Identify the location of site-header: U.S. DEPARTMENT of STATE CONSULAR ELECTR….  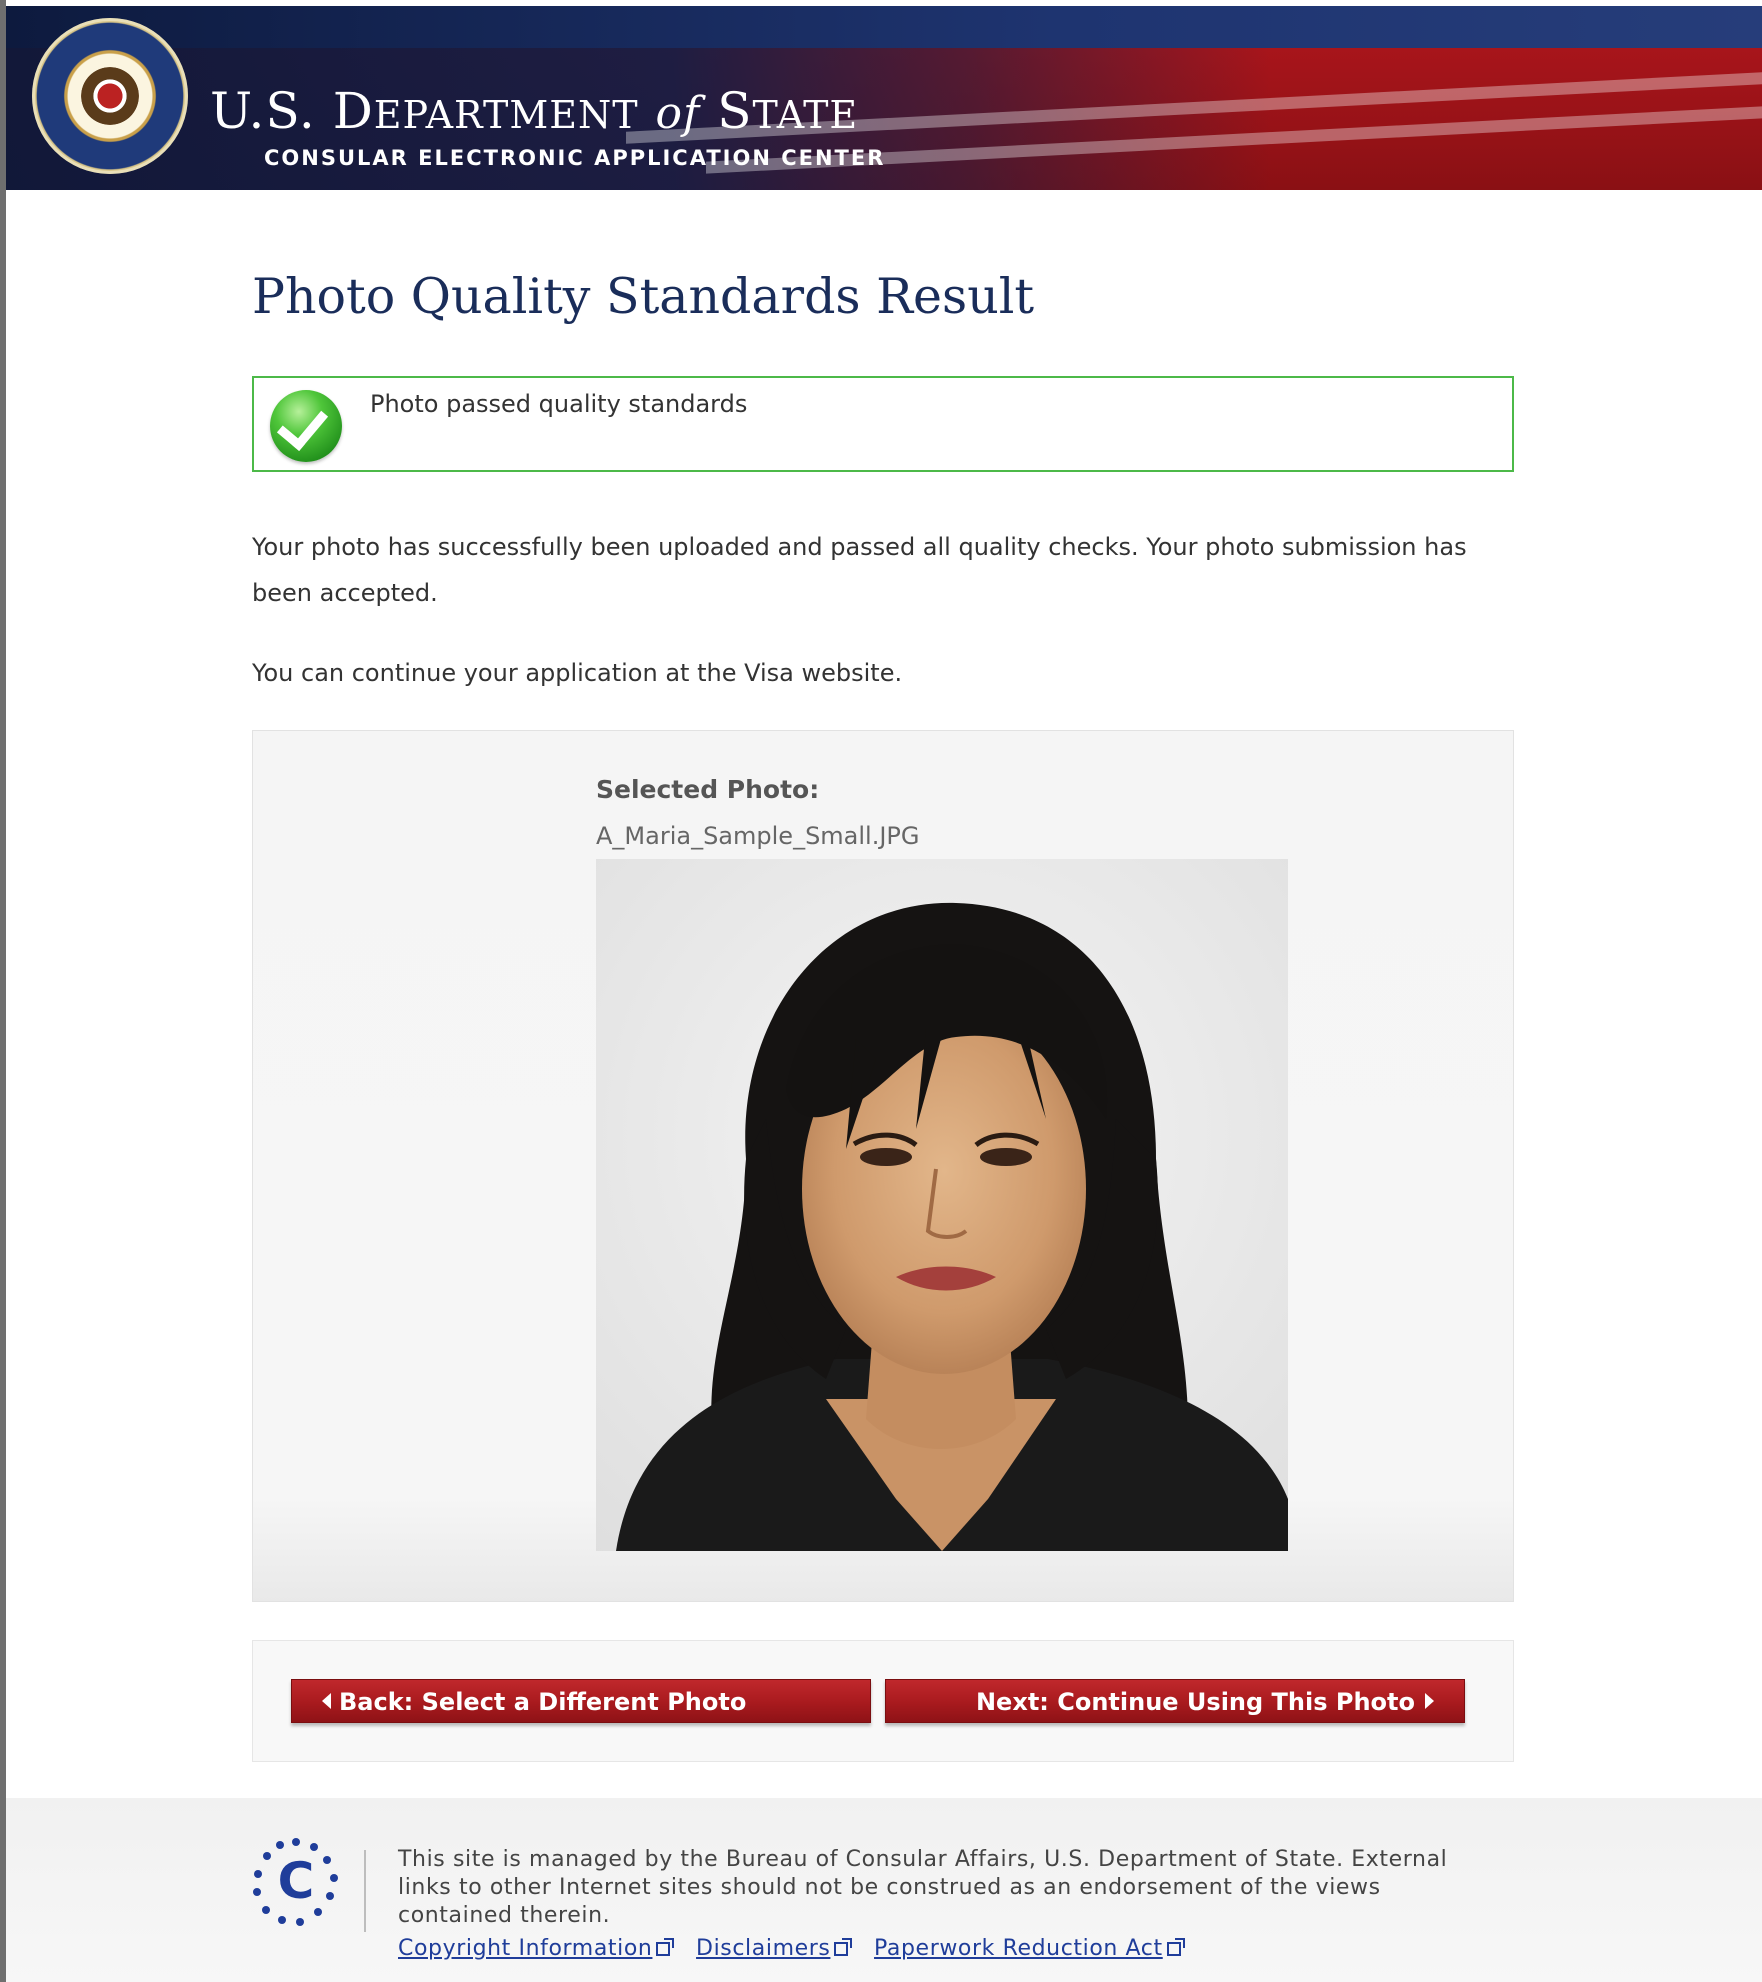
(884, 98).